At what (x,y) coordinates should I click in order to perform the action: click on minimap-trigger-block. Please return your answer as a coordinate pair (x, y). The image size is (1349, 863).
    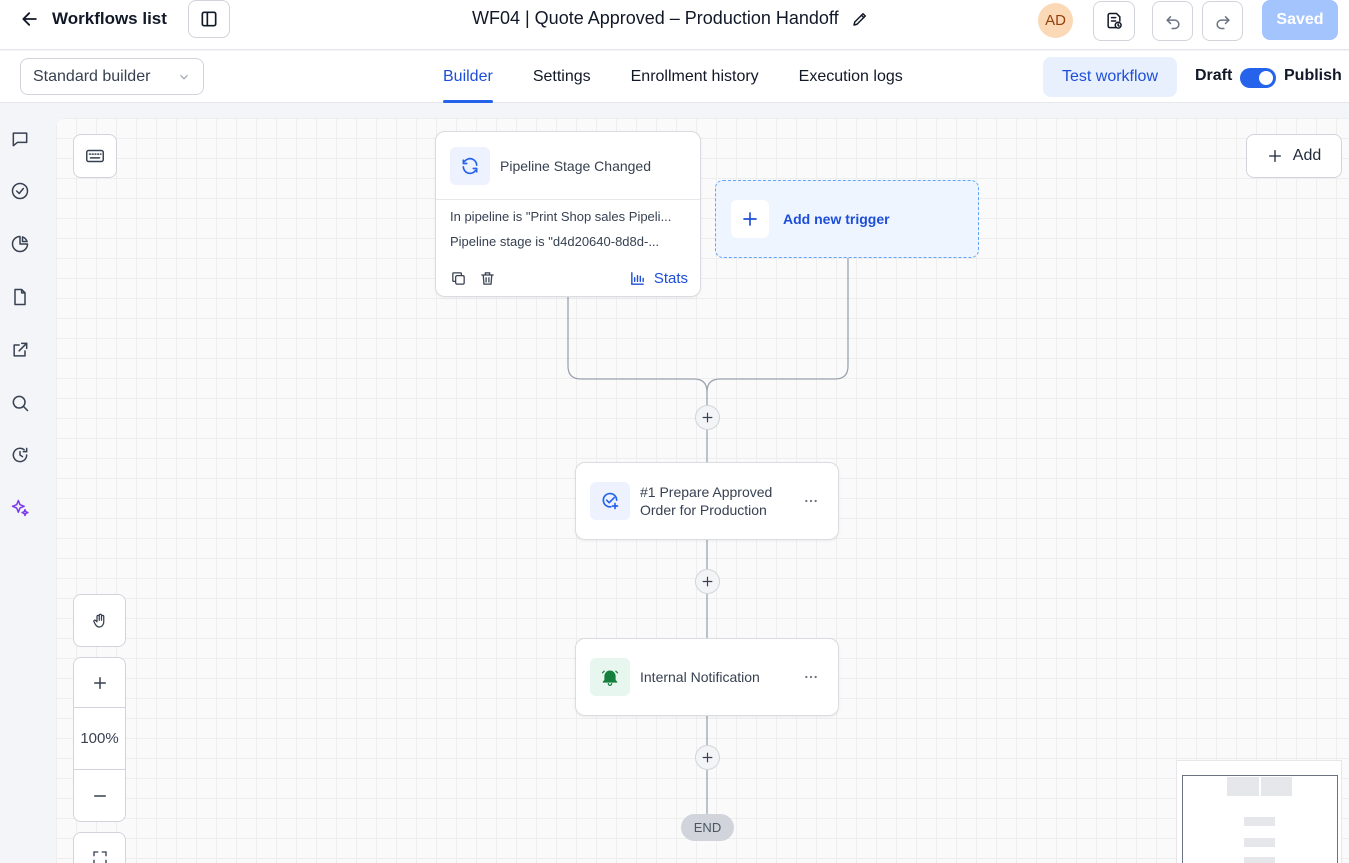
    Looking at the image, I should click on (1243, 786).